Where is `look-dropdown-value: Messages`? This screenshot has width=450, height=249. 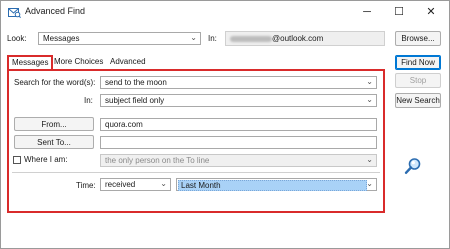
look-dropdown-value: Messages is located at coordinates (61, 38).